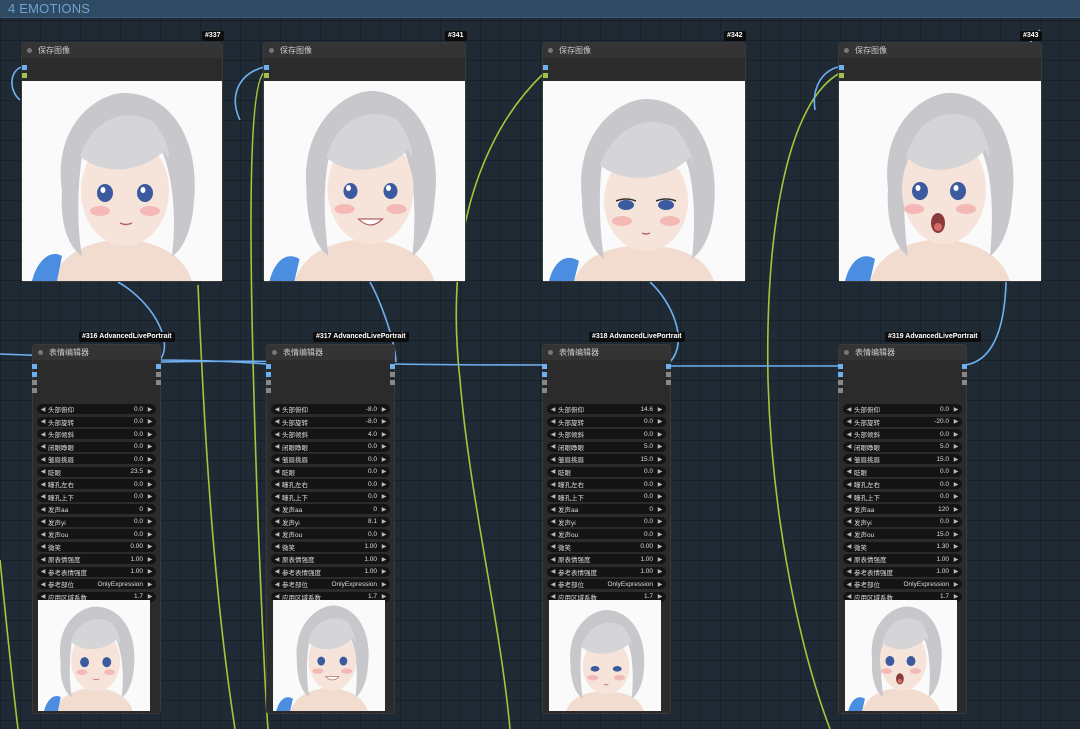 The image size is (1080, 729). Describe the element at coordinates (330, 434) in the screenshot. I see `param-row-head-roll: ◀ 头部倾斜 4.0 ▶` at that location.